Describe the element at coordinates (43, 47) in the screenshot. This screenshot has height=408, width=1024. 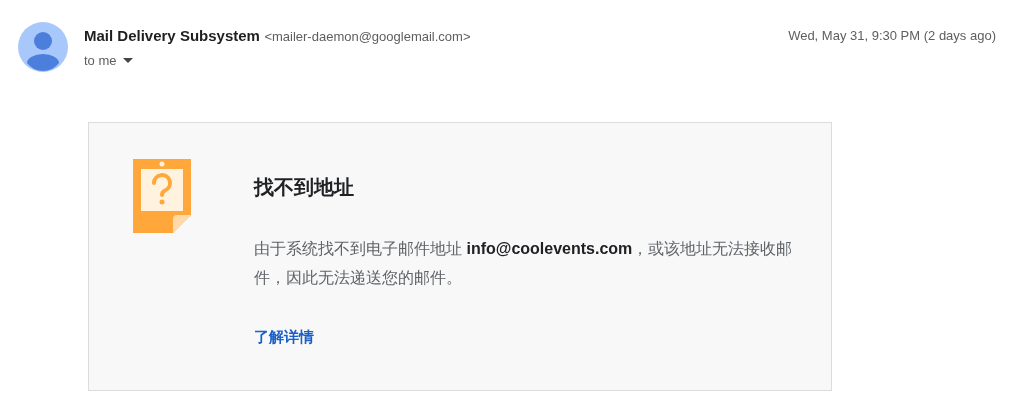
I see `avatar-icon` at that location.